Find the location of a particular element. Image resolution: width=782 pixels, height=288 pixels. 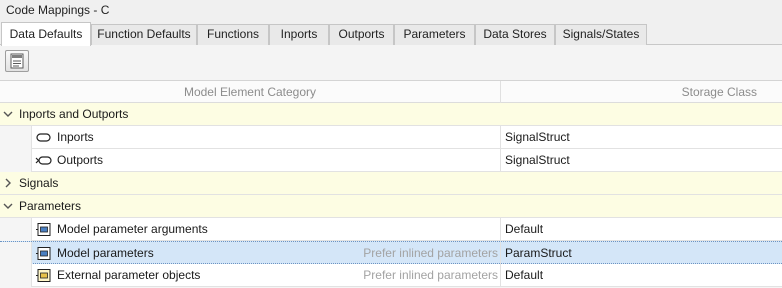

tab-functions: Functions is located at coordinates (233, 34).